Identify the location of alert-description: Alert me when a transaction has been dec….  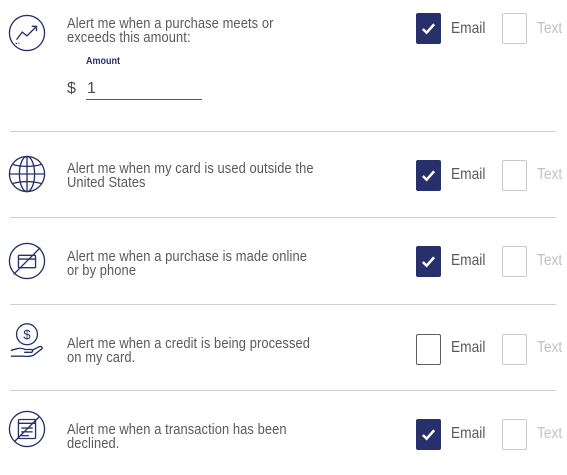
(177, 436).